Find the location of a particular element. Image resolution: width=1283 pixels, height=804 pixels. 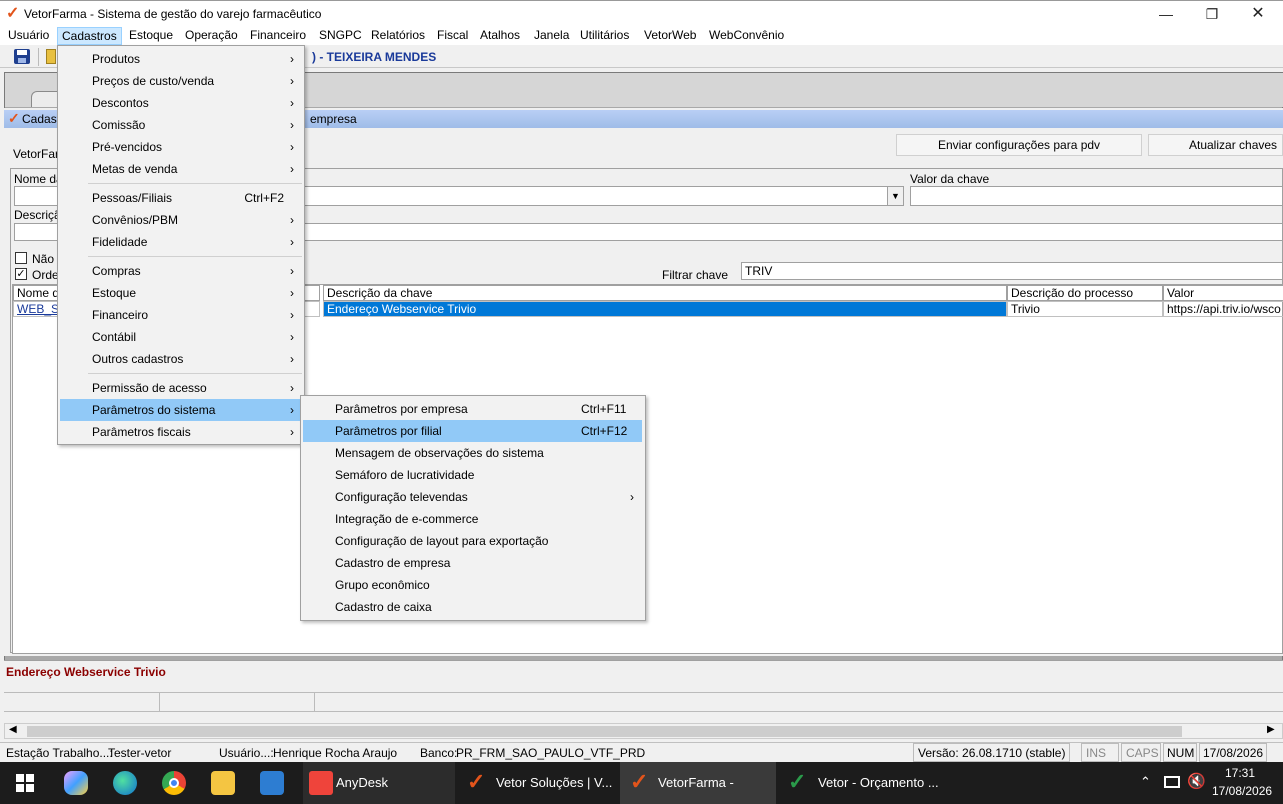

menu-item-pre-vencidos: Pré-vencidos › is located at coordinates (181, 147).